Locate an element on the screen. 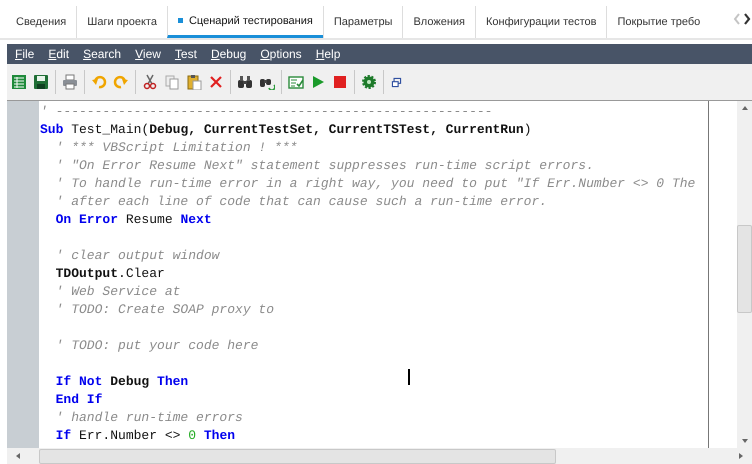 The image size is (752, 464). code-line: Sub Test_Main(Debug, CurrentTestSet, CurrentTSTest, CurrentRun) is located at coordinates (286, 129).